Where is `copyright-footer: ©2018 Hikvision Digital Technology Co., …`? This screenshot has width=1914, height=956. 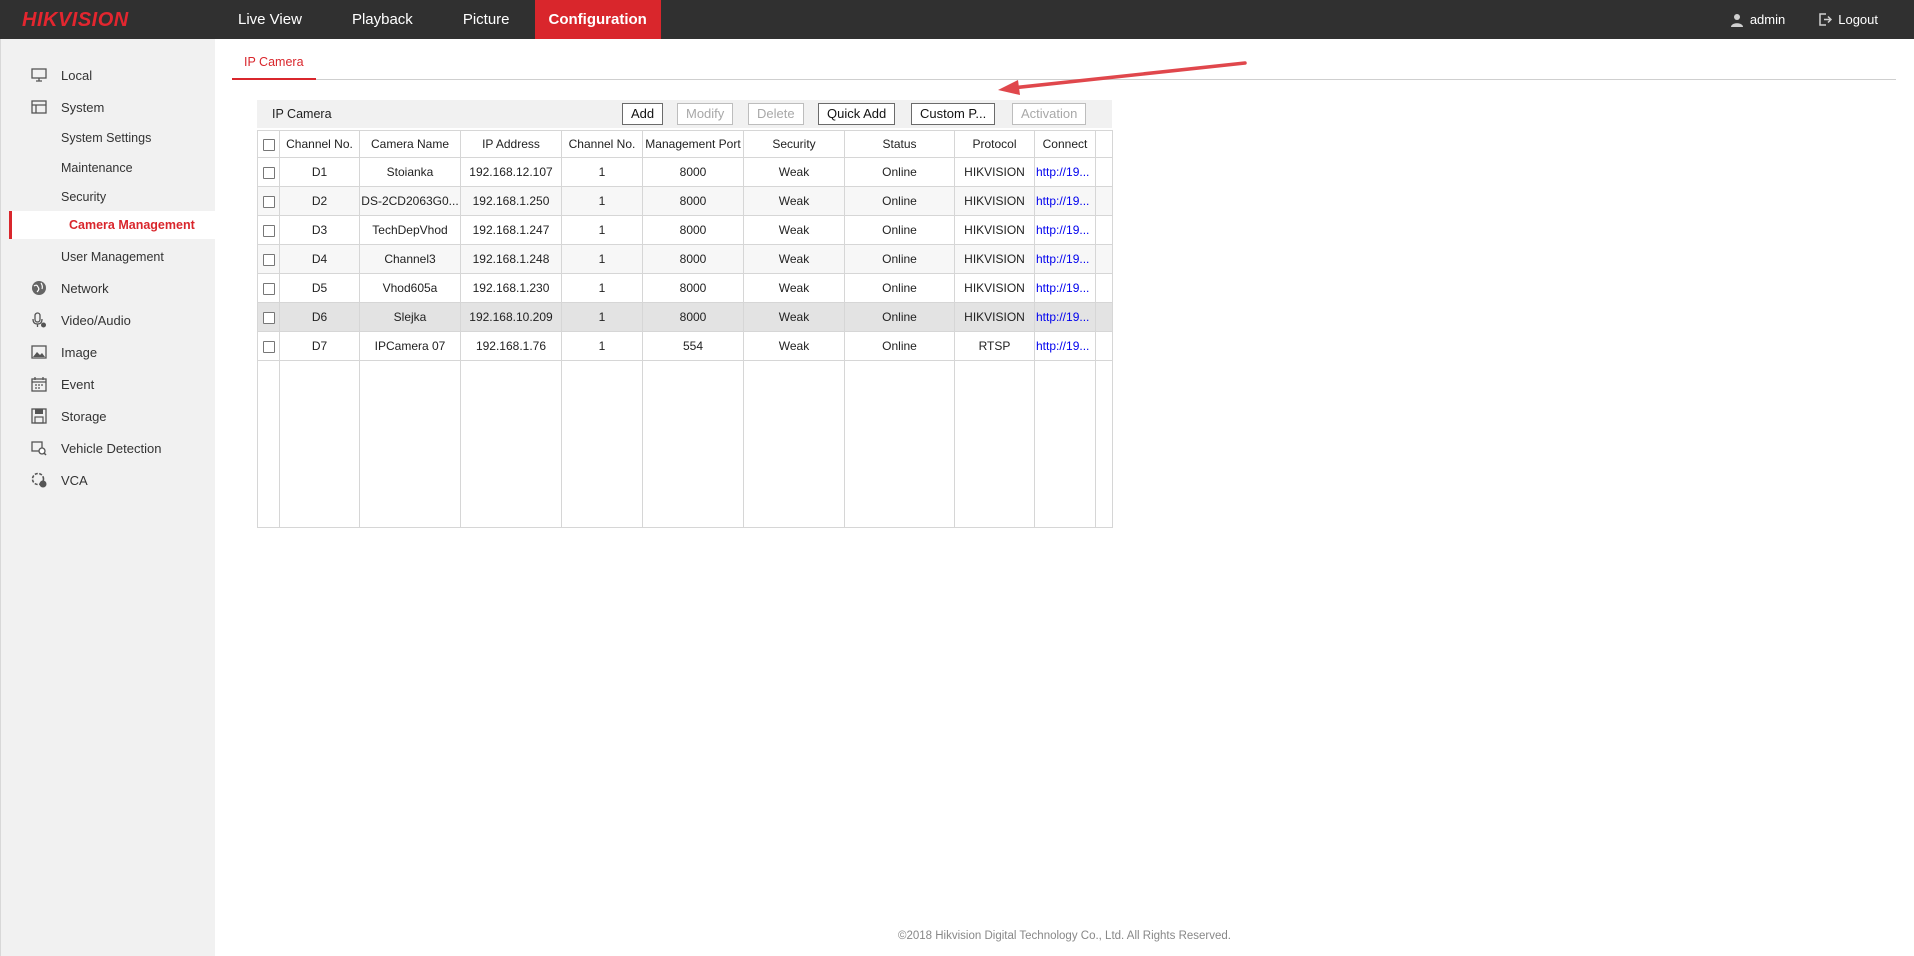 copyright-footer: ©2018 Hikvision Digital Technology Co., … is located at coordinates (1064, 936).